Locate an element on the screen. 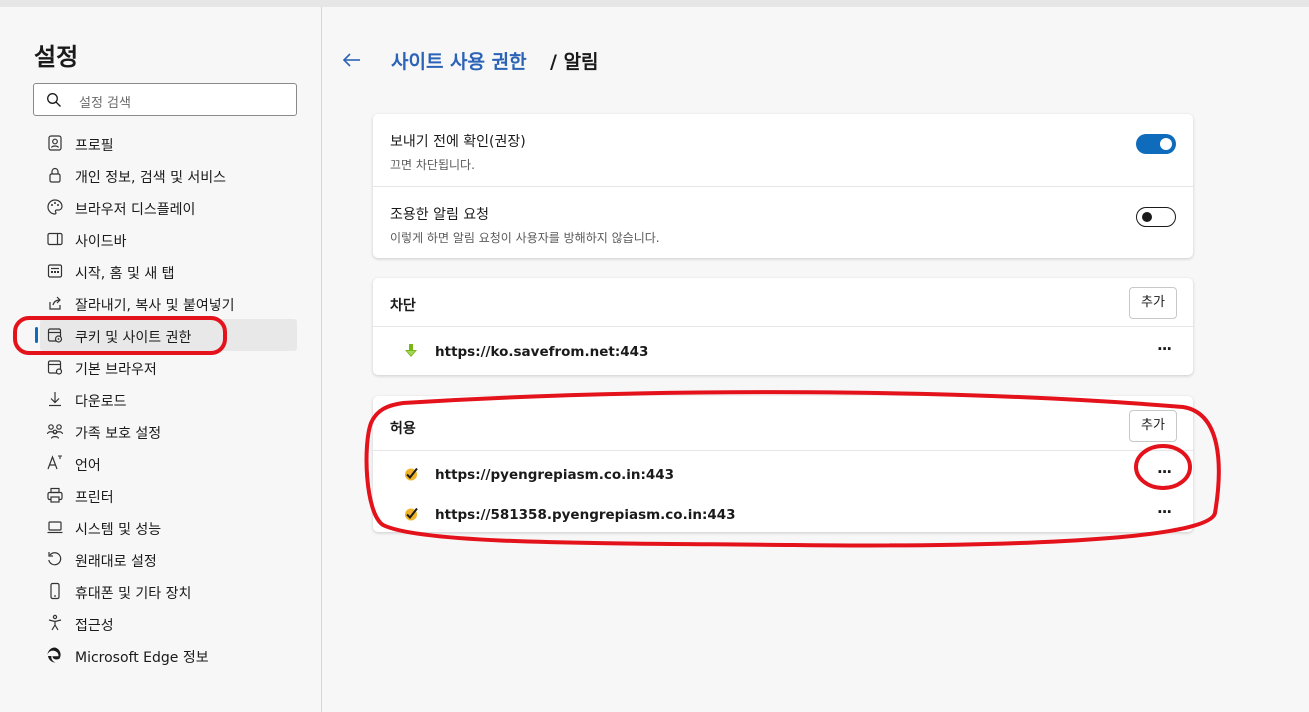  sidebar-item-accessibility: 접근성 is located at coordinates (168, 623).